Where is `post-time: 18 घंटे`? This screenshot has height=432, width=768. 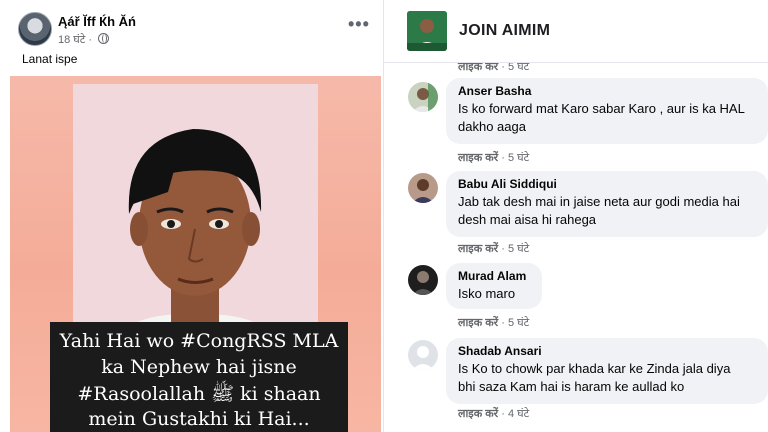 post-time: 18 घंटे is located at coordinates (71, 40).